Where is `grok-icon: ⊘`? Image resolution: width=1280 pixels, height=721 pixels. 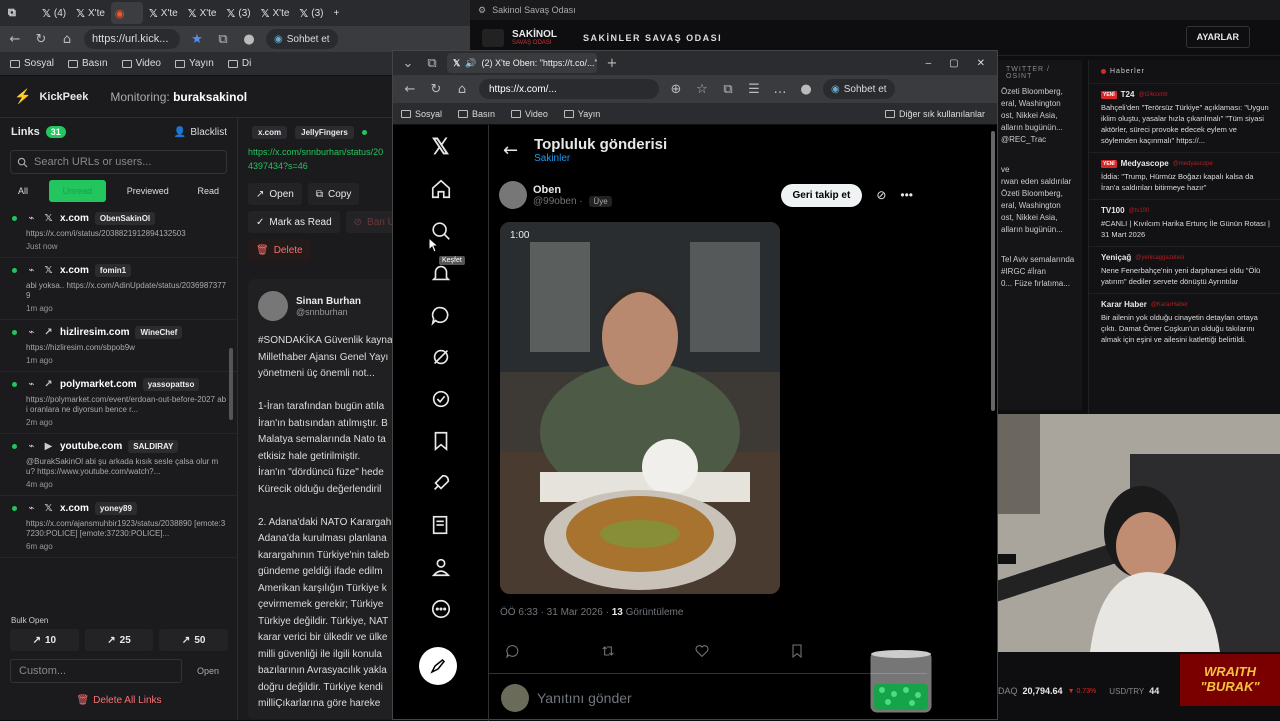
grok-icon: ⊘ is located at coordinates (881, 195).